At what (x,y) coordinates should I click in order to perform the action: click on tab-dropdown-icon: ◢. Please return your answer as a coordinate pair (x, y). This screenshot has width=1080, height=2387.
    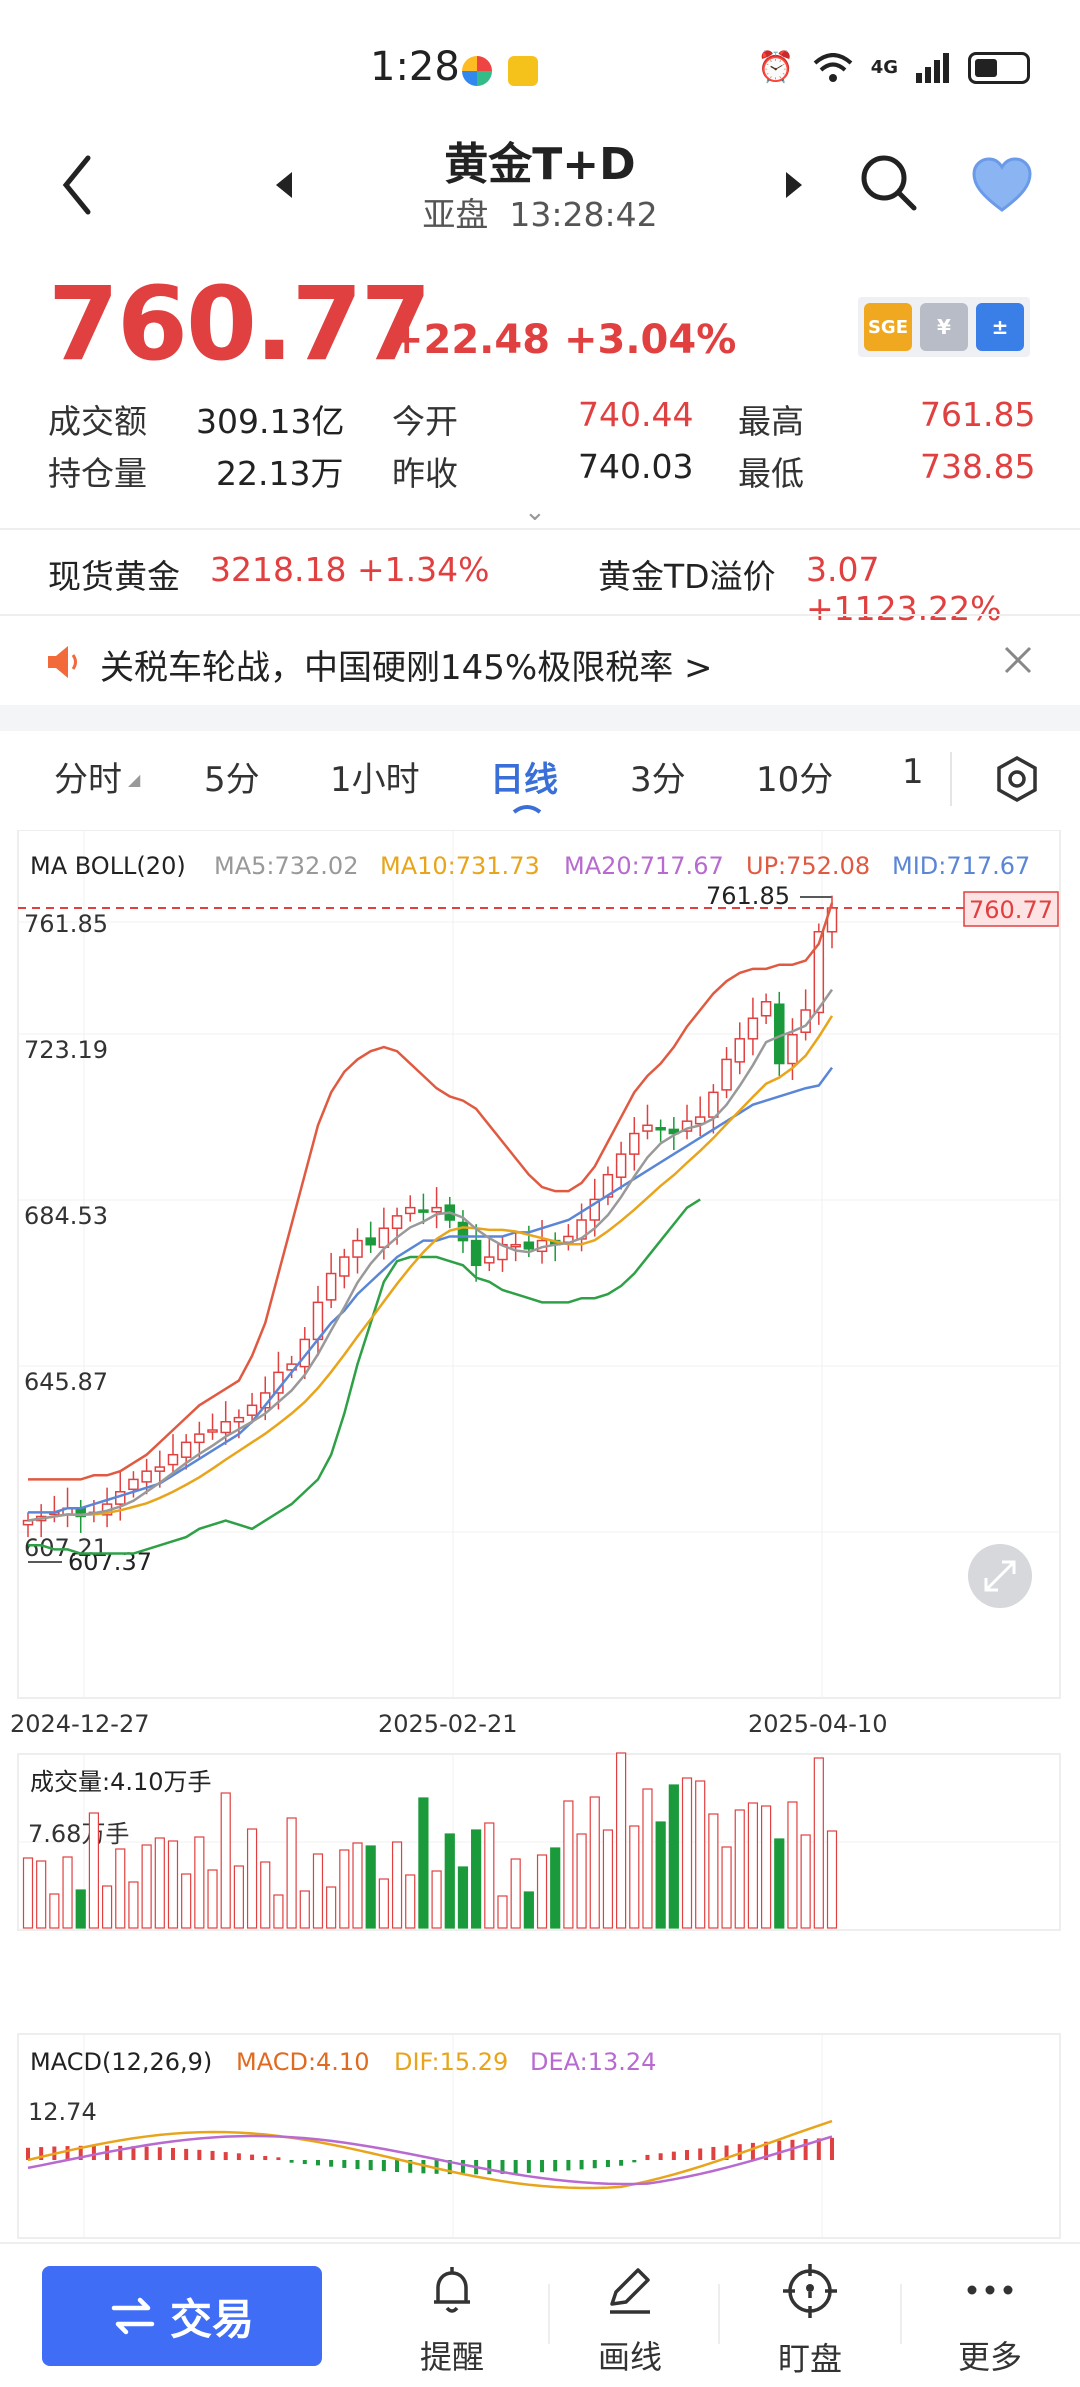
    Looking at the image, I should click on (134, 779).